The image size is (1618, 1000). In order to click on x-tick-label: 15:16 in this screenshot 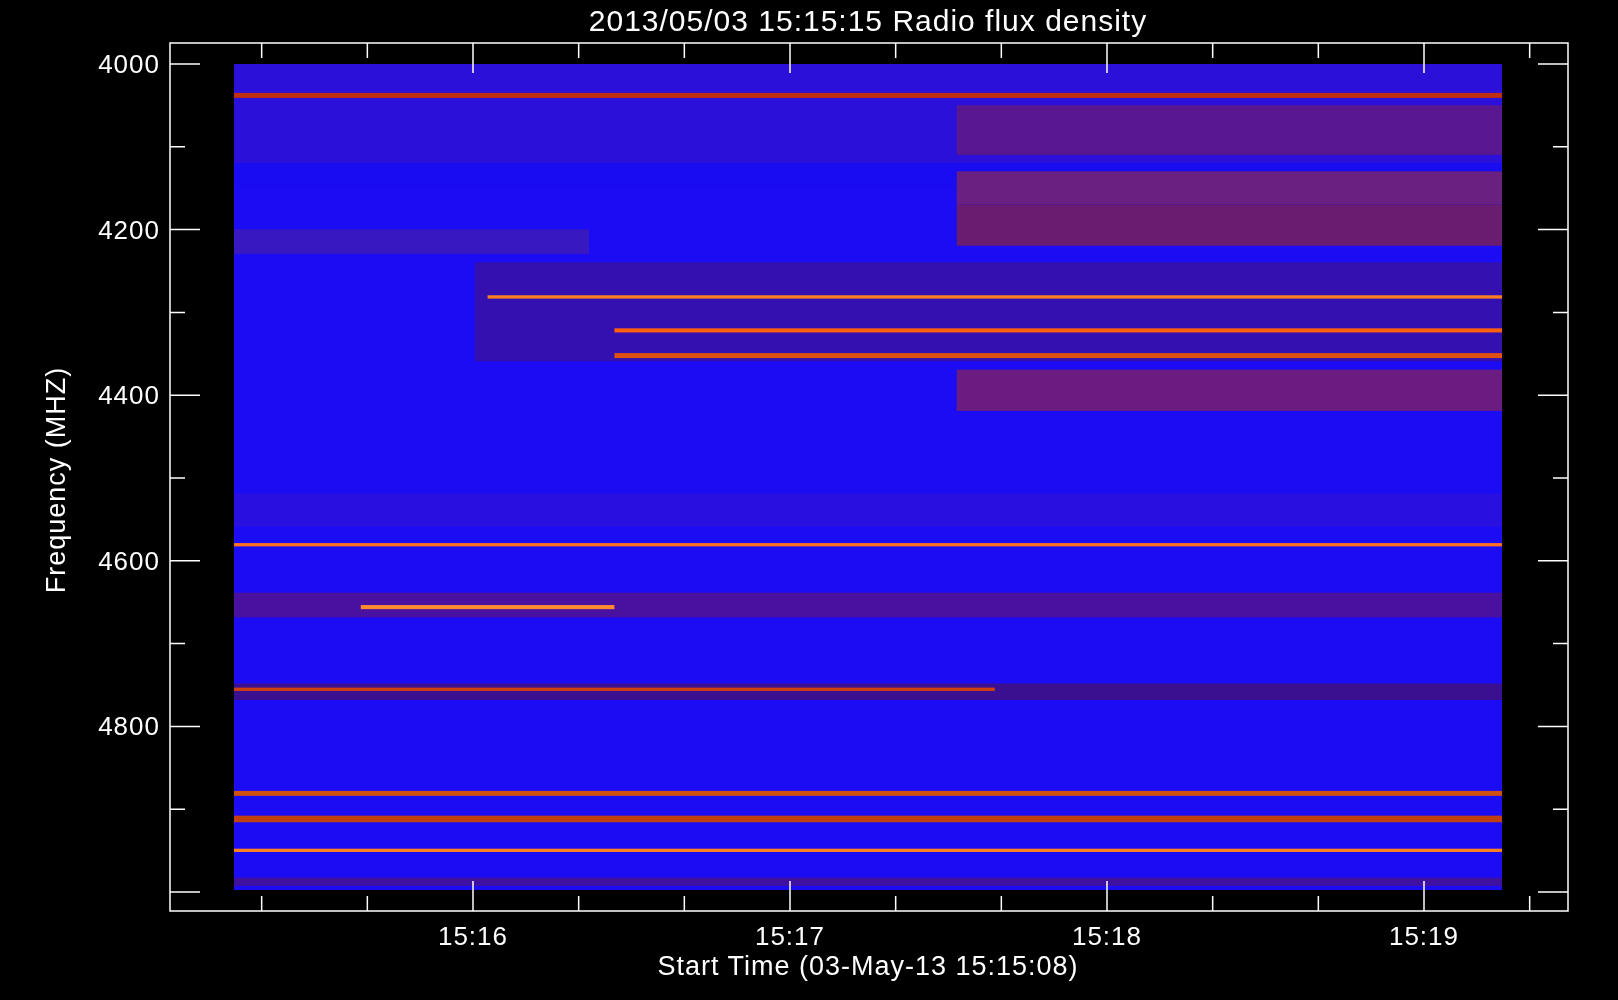, I will do `click(473, 936)`.